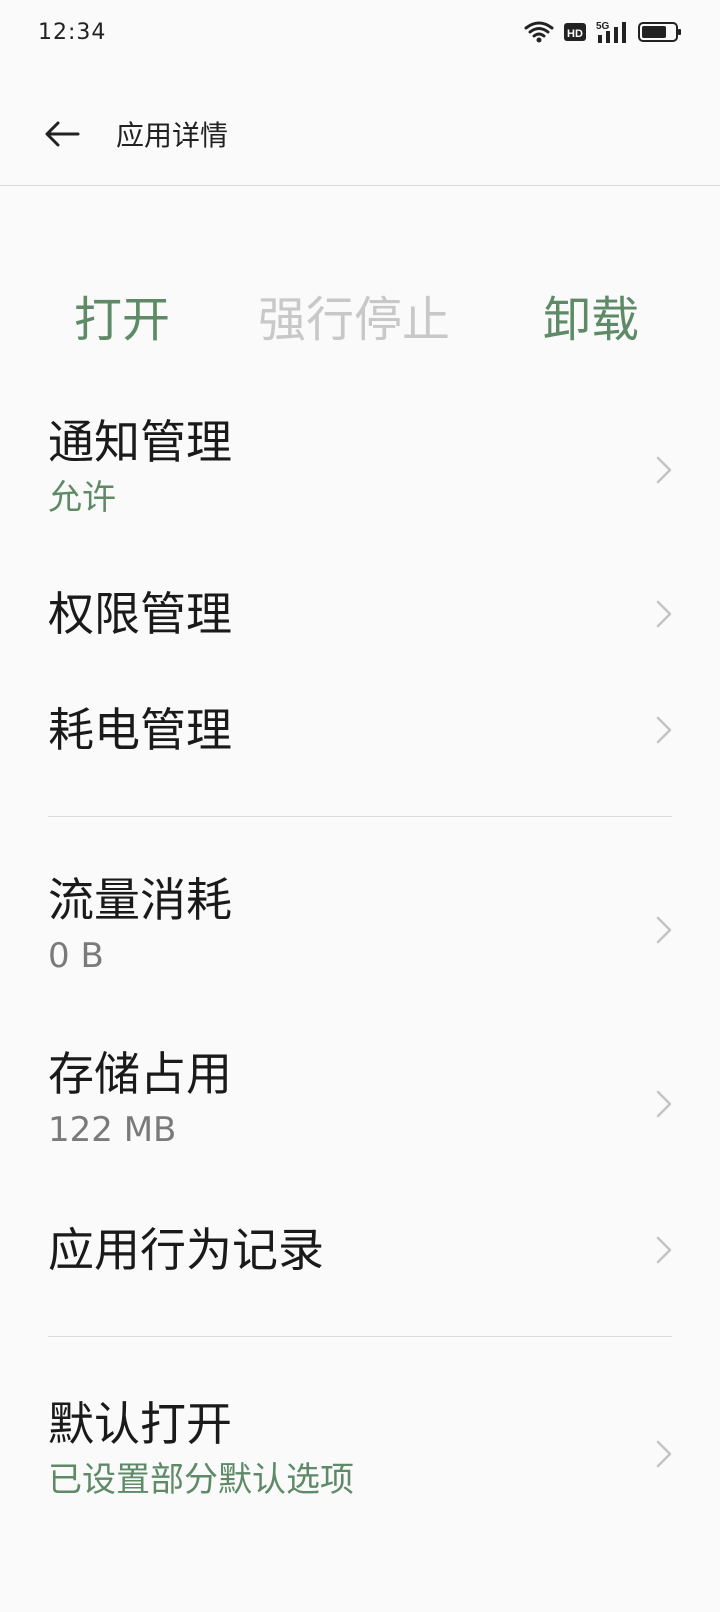 This screenshot has width=720, height=1612. I want to click on item-title: 通知管理, so click(140, 442).